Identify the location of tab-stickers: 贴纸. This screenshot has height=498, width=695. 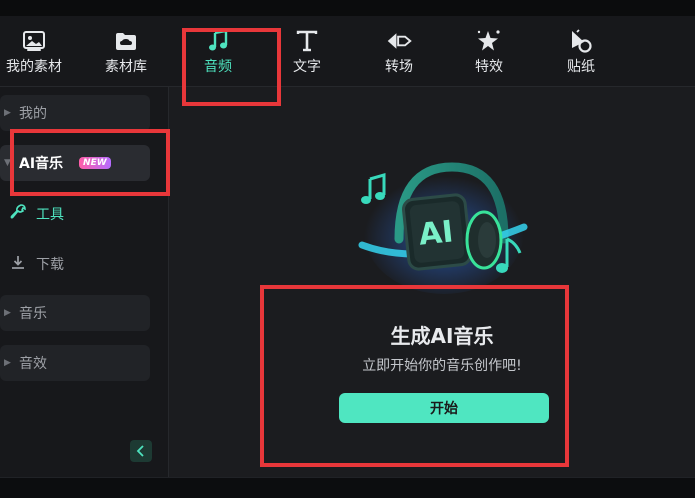
(581, 51).